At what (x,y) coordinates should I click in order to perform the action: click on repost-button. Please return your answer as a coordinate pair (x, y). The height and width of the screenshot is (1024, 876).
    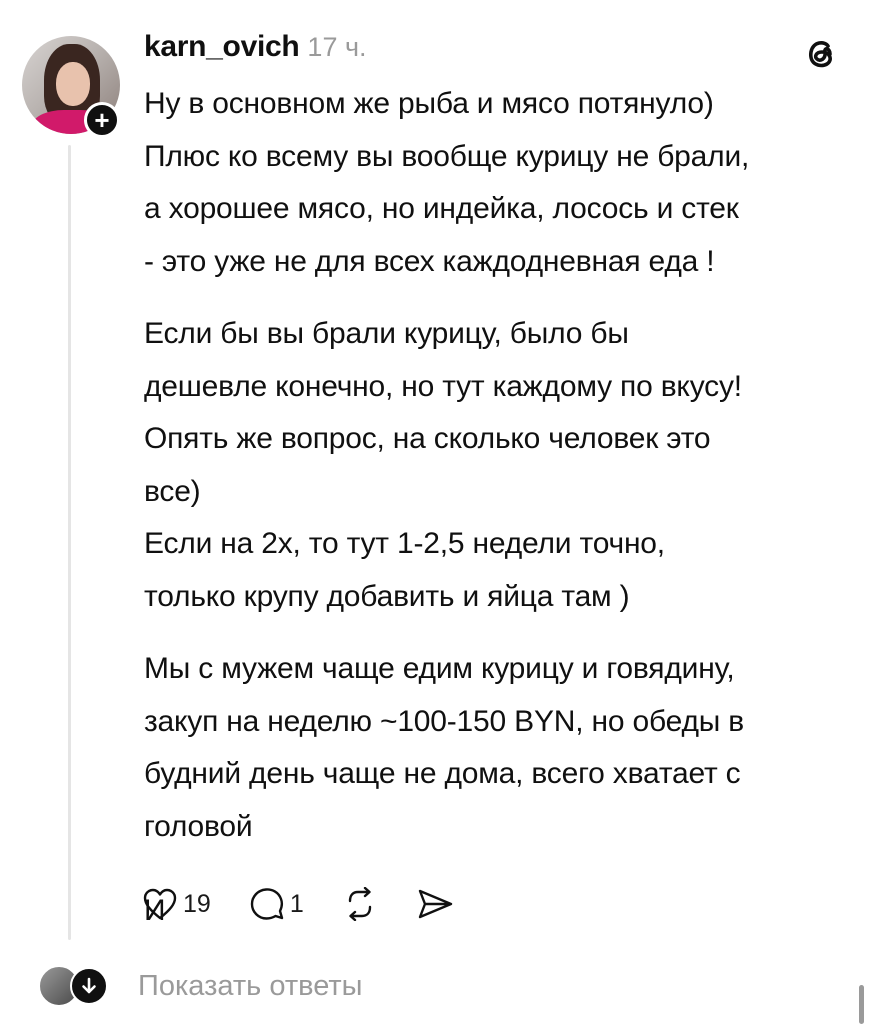
    Looking at the image, I should click on (360, 904).